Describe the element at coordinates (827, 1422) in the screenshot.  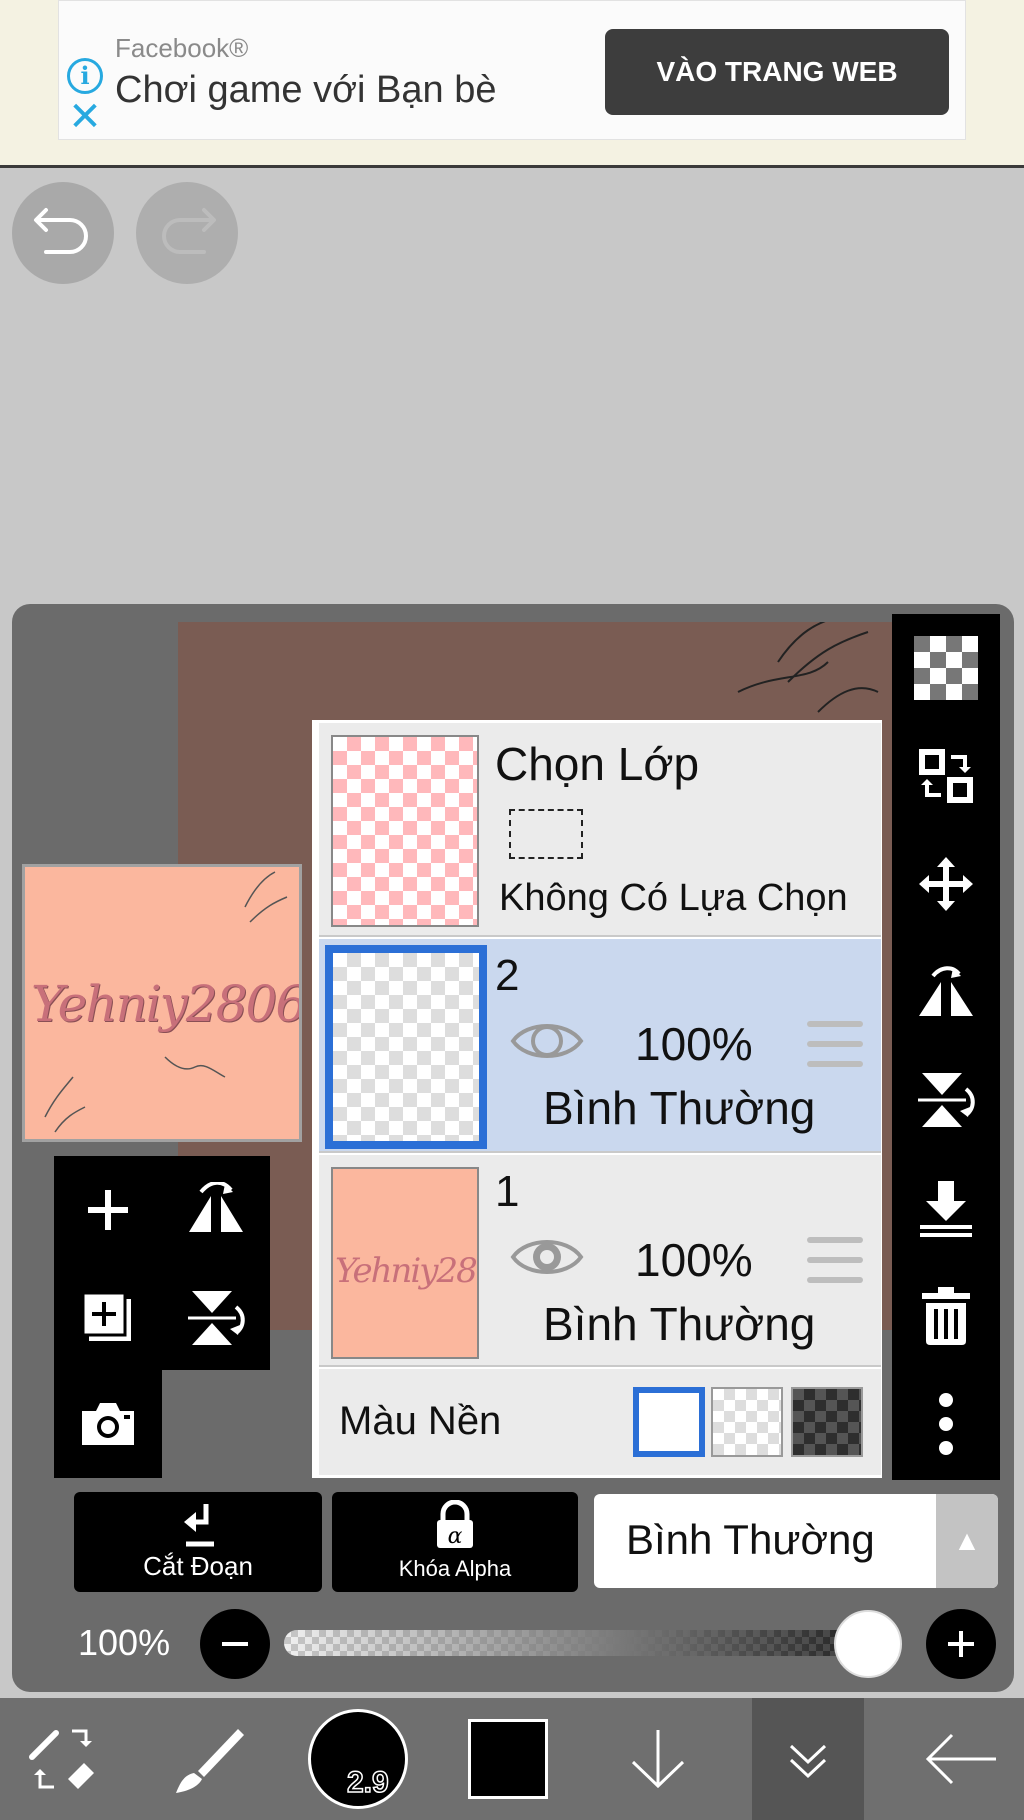
I see `background-dark-swatch` at that location.